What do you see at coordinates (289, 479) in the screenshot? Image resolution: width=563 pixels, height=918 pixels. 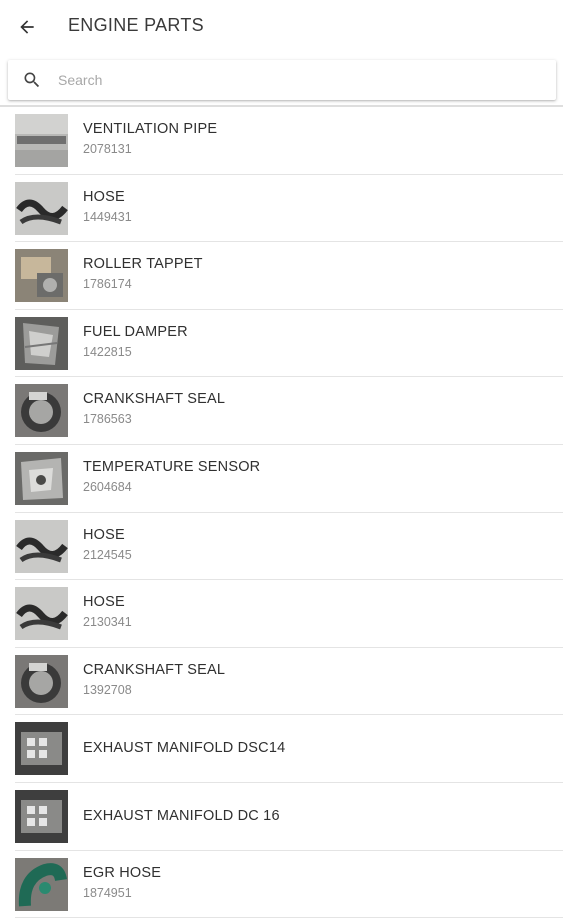 I see `list-item: TEMPERATURE SENSOR 2604684` at bounding box center [289, 479].